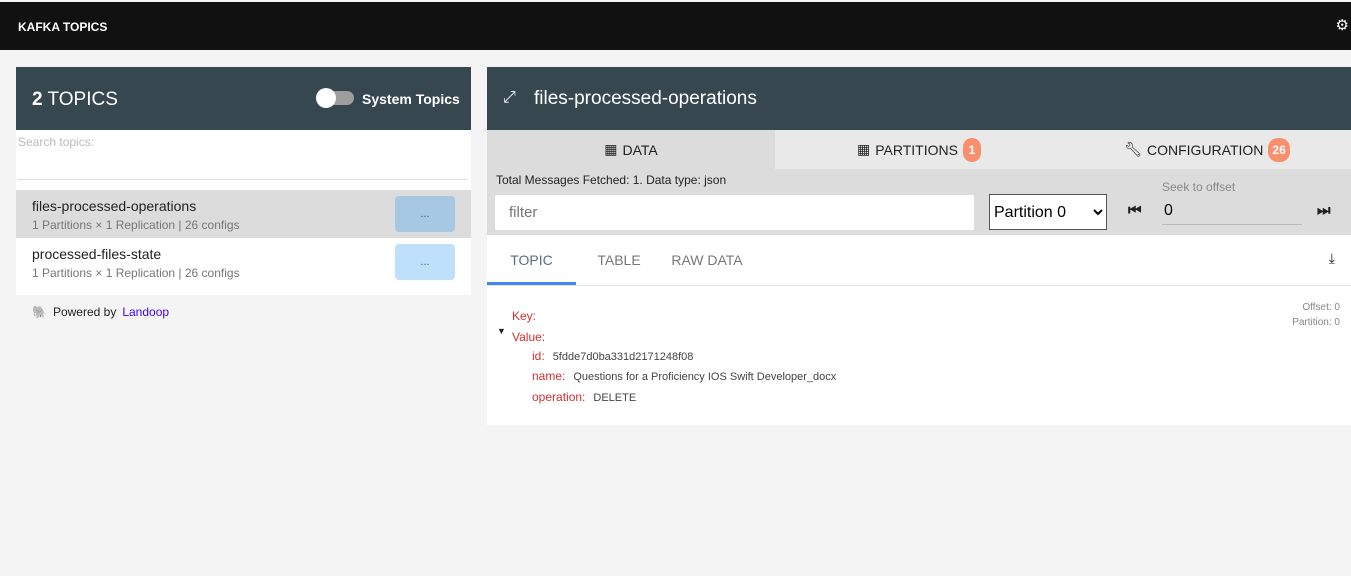 The image size is (1351, 576). I want to click on topics-count: 2 TOPICS, so click(75, 99).